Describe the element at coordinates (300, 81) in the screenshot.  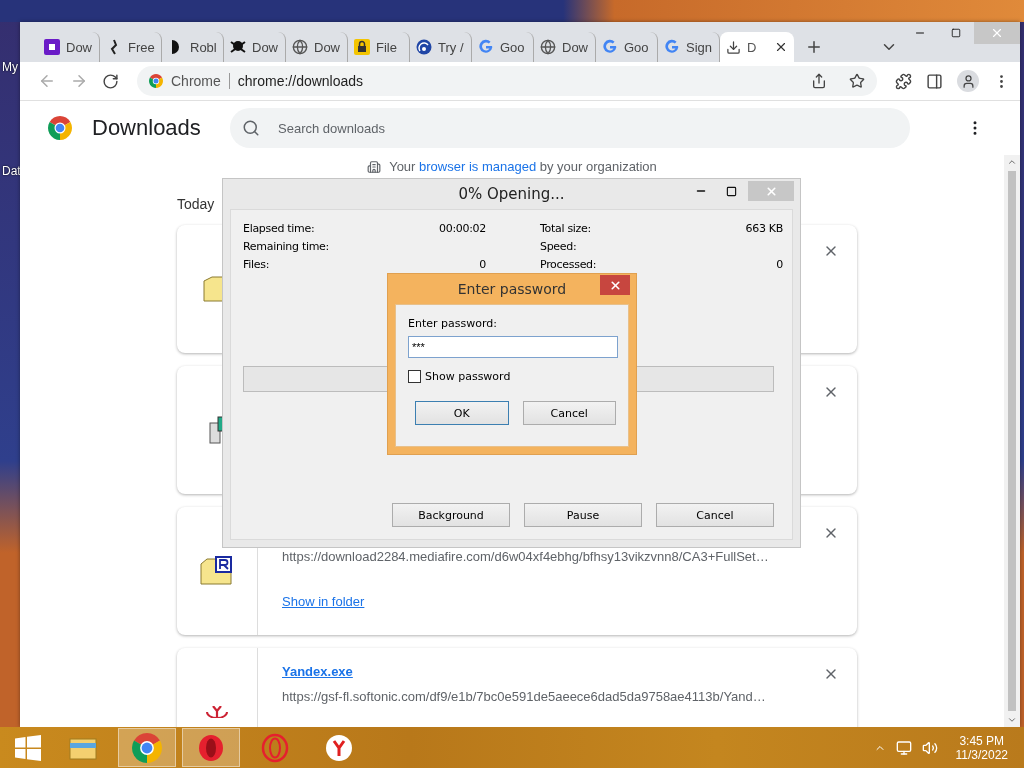
I see `url-text: chrome://downloads` at that location.